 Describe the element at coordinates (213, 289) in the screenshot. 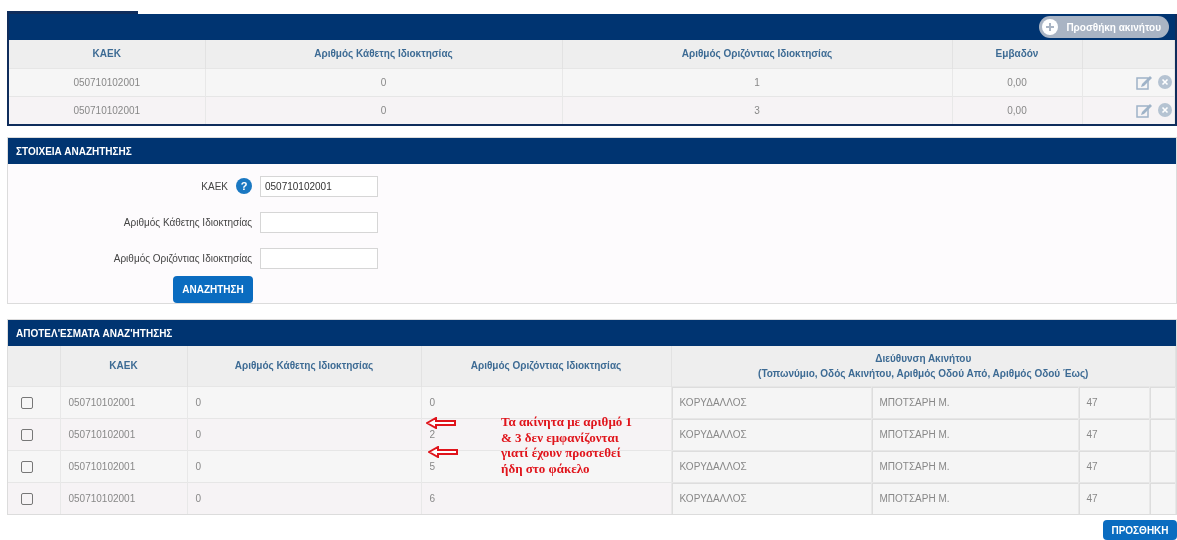

I see `search-button: ΑΝΑΖΗΤΗΣΗ` at that location.